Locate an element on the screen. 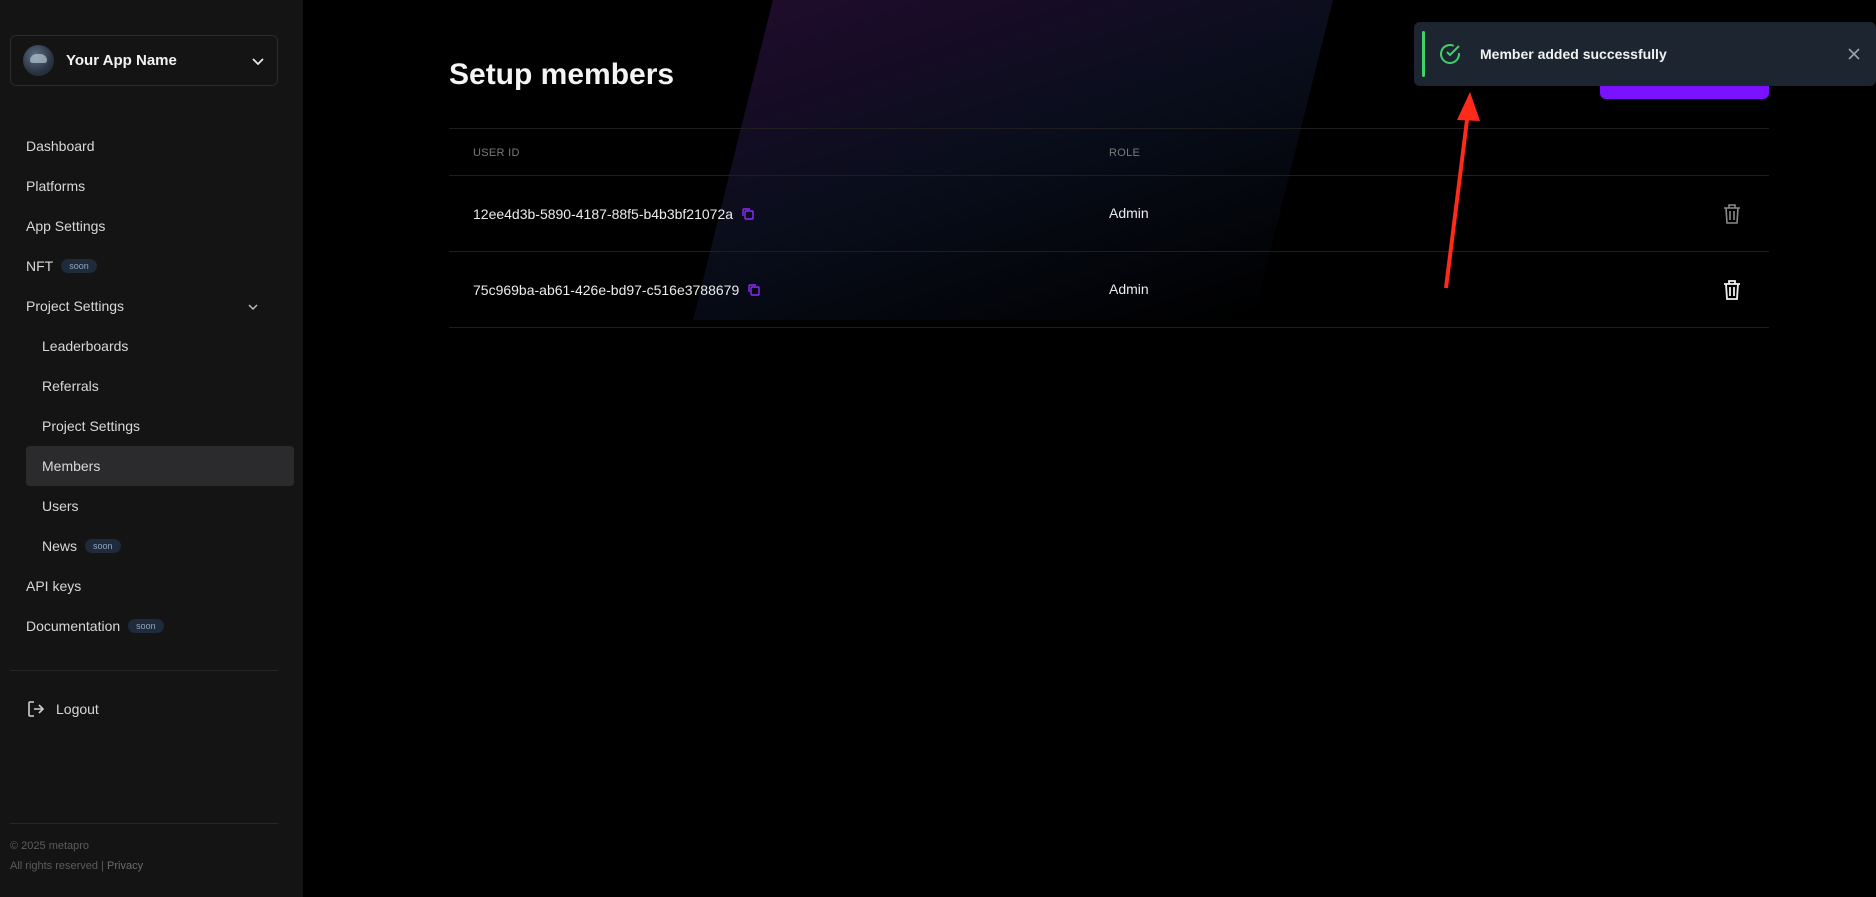 The height and width of the screenshot is (897, 1876). toast-message: Member added successfully is located at coordinates (1573, 54).